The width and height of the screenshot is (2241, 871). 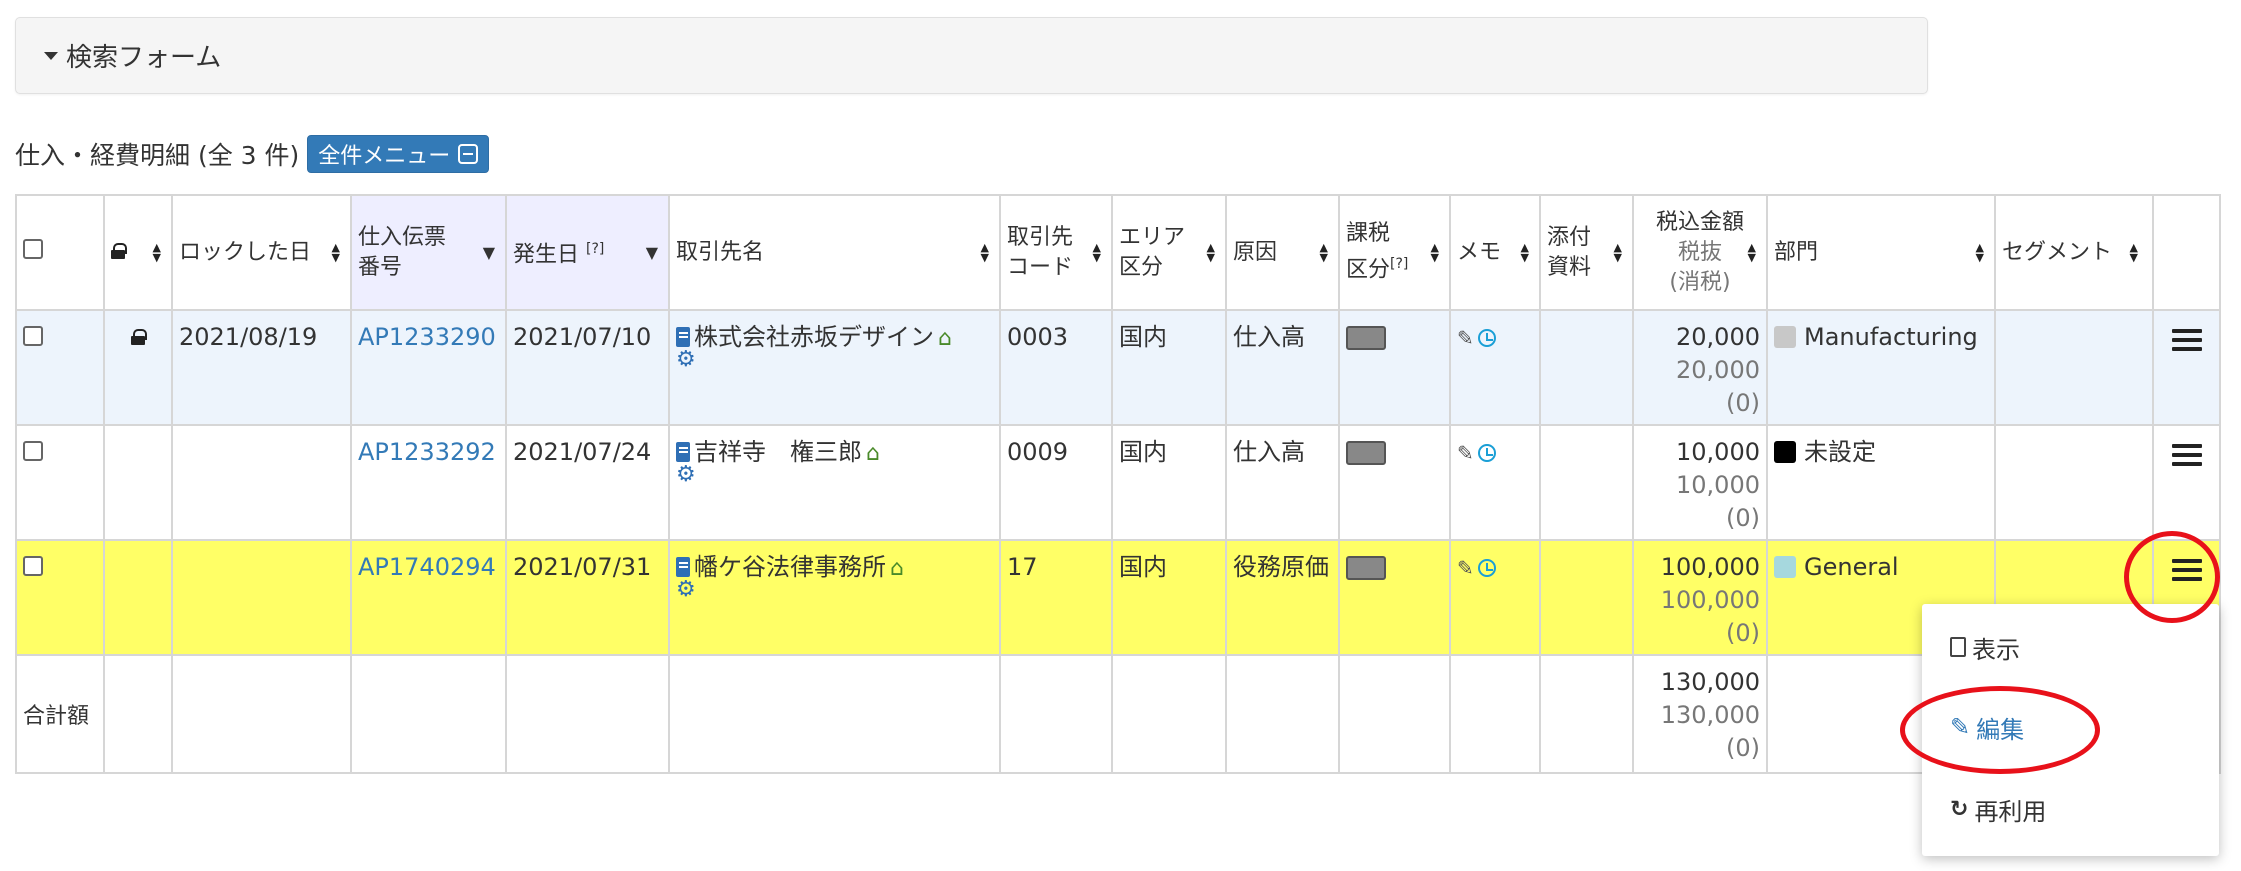 I want to click on partner-code-header: 取引先 コード, so click(x=1056, y=252).